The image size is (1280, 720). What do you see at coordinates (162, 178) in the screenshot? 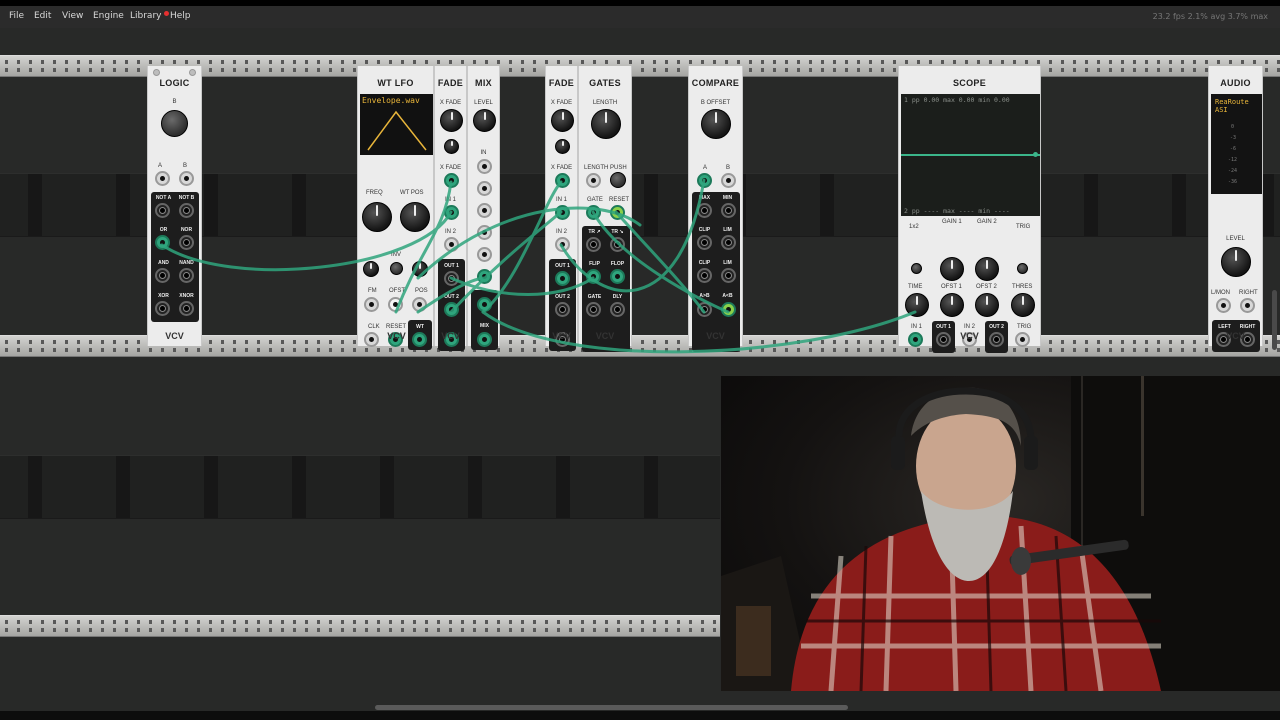
I see `input-jack-a` at bounding box center [162, 178].